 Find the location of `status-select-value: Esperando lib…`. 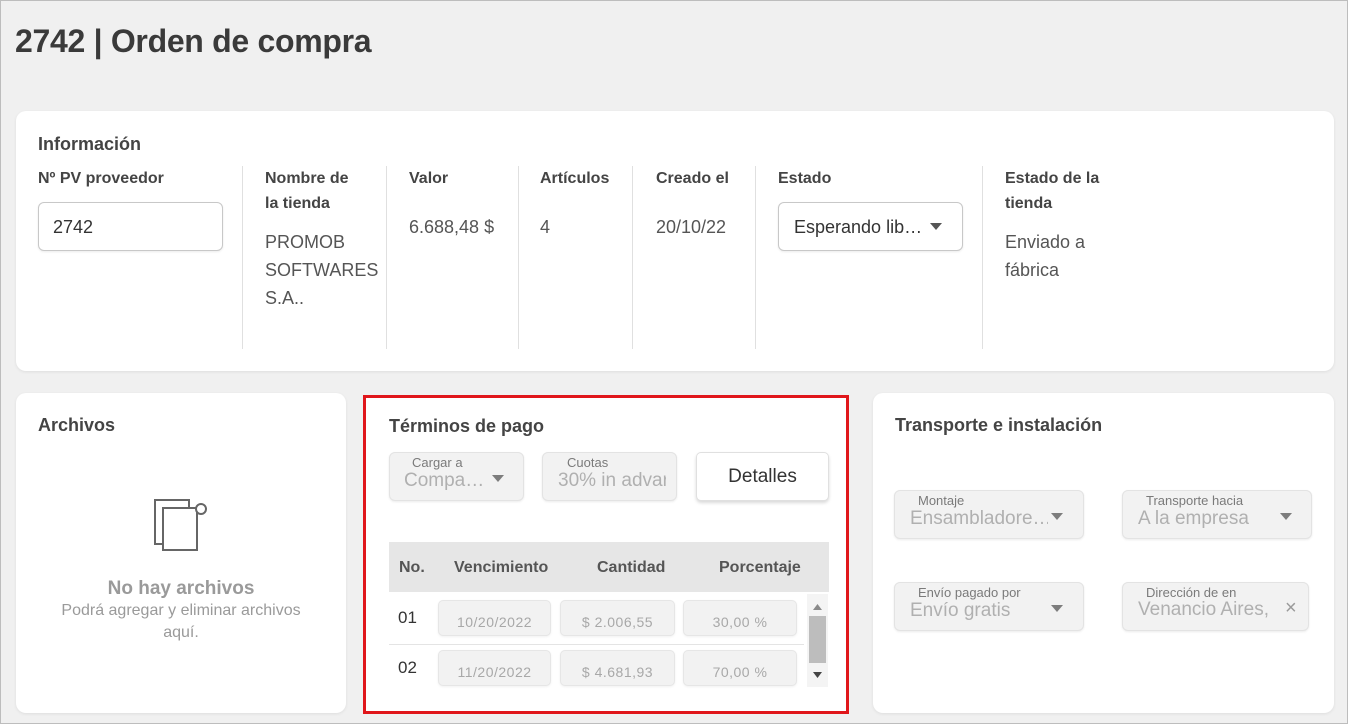

status-select-value: Esperando lib… is located at coordinates (858, 227).